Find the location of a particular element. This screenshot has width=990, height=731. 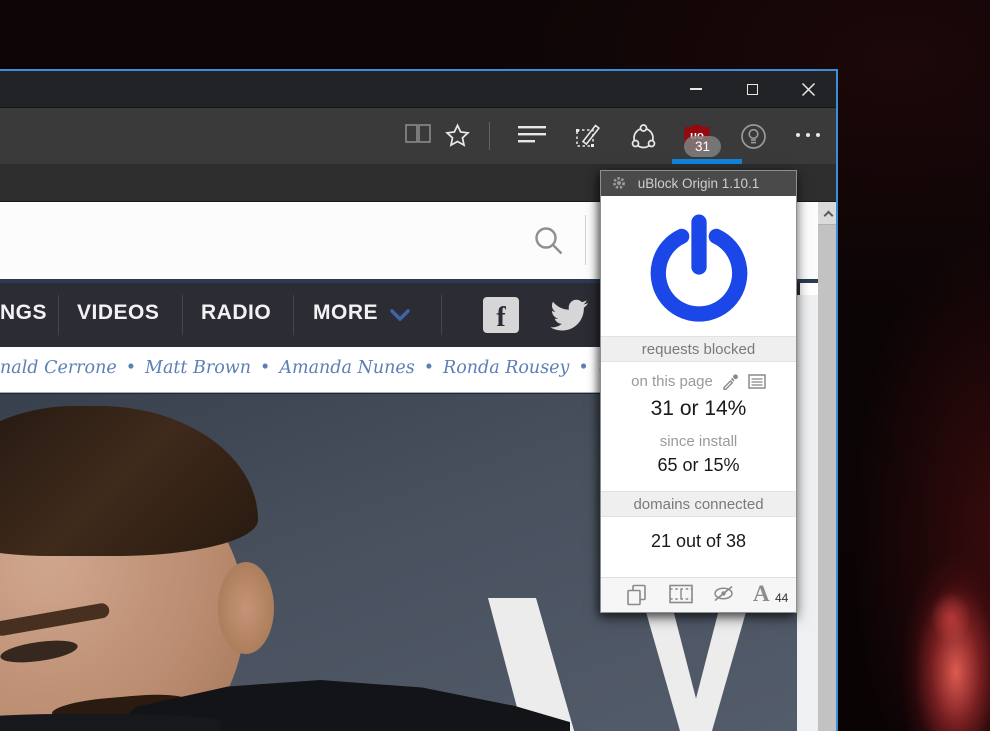

scroll-up-button is located at coordinates (827, 213).